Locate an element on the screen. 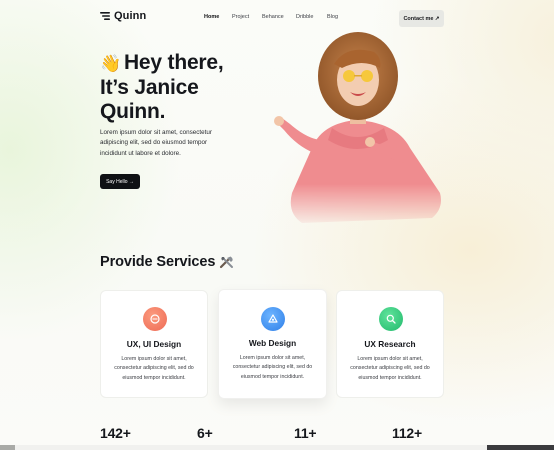 The width and height of the screenshot is (554, 450). hero-title-line2: It’s Janice is located at coordinates (149, 87).